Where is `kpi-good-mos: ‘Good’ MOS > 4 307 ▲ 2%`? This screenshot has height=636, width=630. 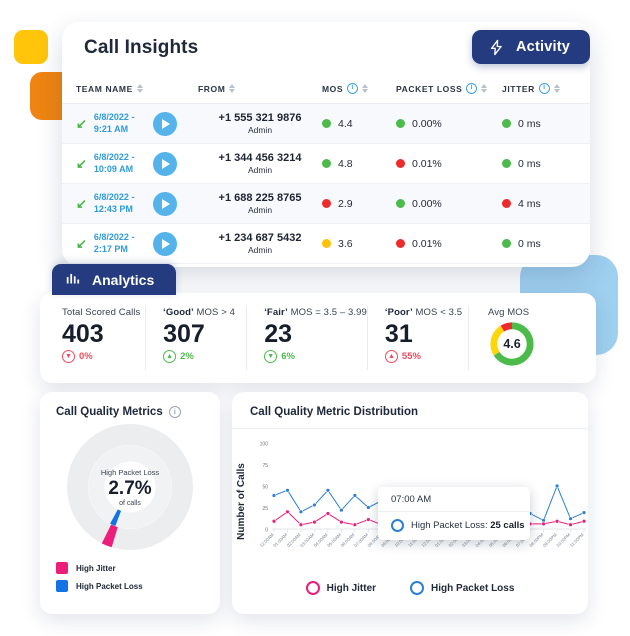 kpi-good-mos: ‘Good’ MOS > 4 307 ▲ 2% is located at coordinates (195, 338).